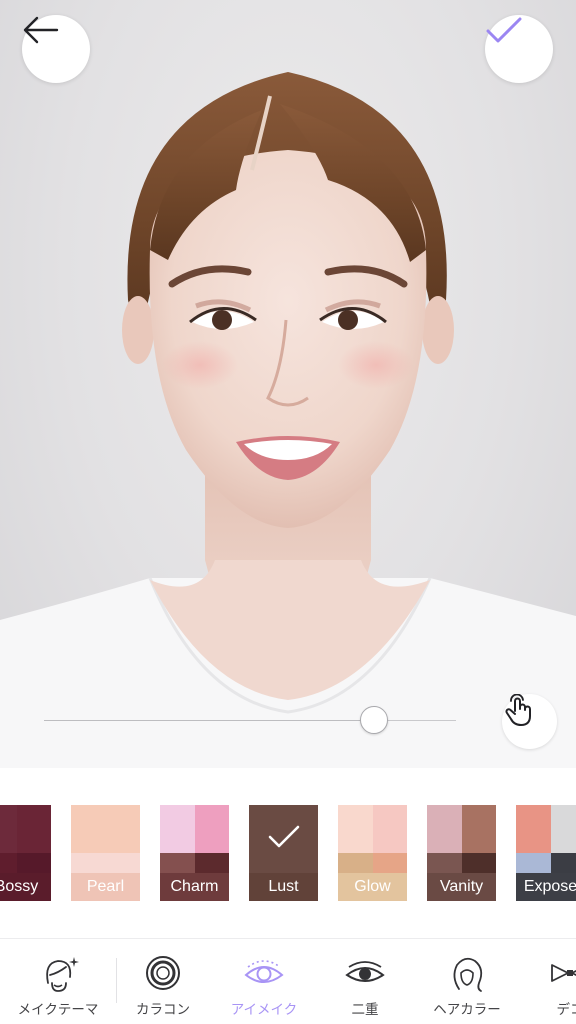 This screenshot has width=576, height=1024. Describe the element at coordinates (264, 1010) in the screenshot. I see `tab-label: アイメイク` at that location.